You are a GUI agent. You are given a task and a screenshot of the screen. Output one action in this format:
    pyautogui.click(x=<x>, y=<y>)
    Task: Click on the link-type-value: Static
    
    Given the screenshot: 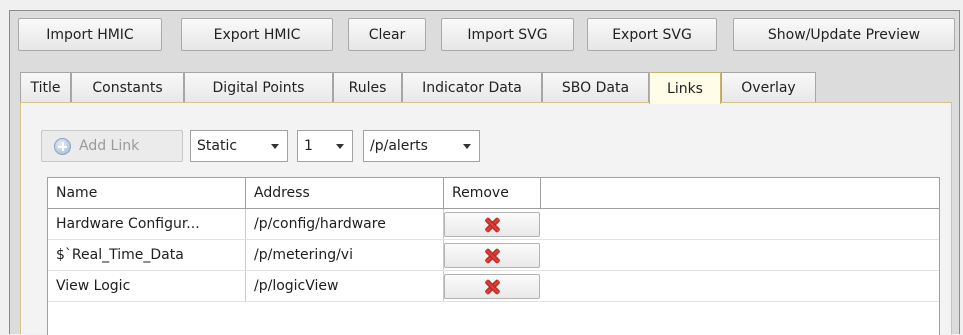 What is the action you would take?
    pyautogui.click(x=217, y=146)
    